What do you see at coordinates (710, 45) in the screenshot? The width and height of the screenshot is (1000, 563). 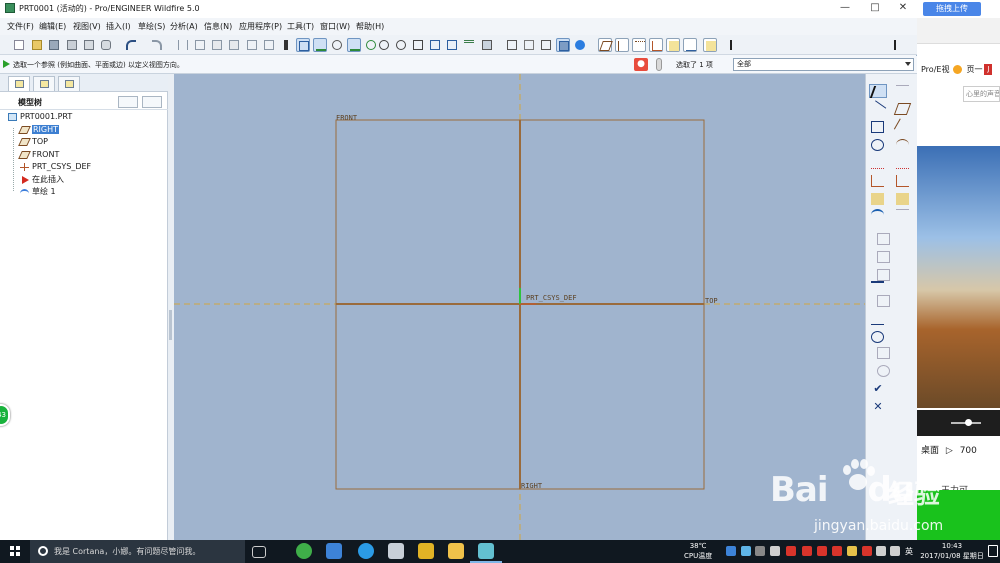 I see `annotation-2-display-icon` at bounding box center [710, 45].